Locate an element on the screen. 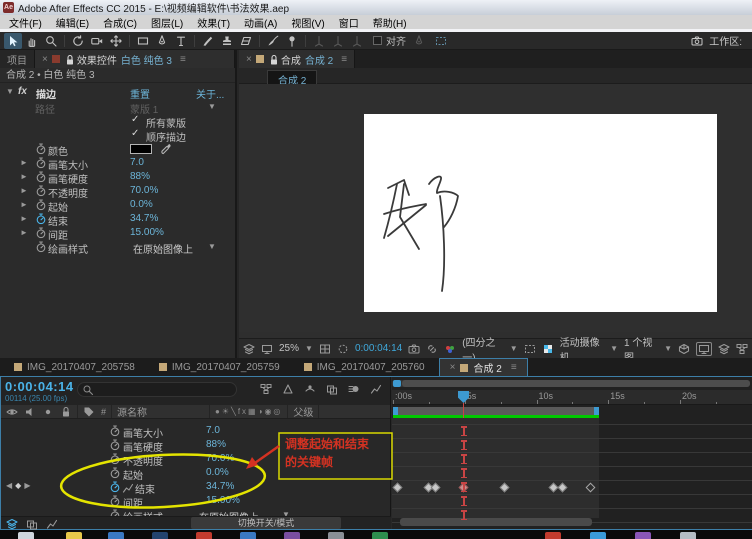 The width and height of the screenshot is (752, 539). tab-project: 项目 is located at coordinates (17, 59).